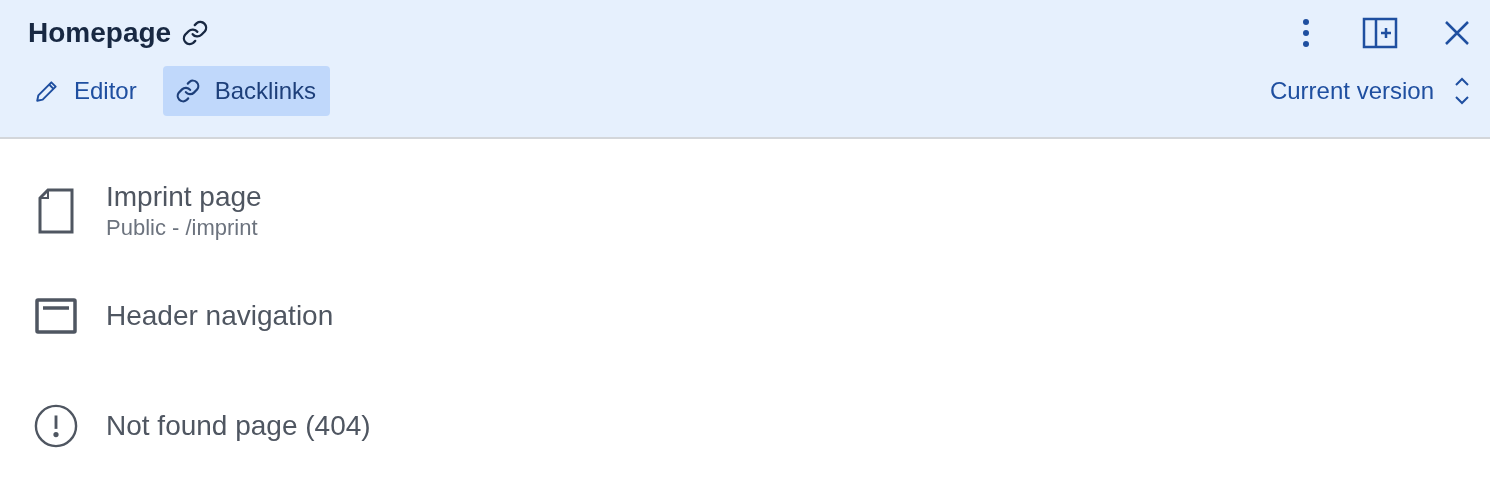 This screenshot has height=488, width=1490. I want to click on tab: Backlinks, so click(246, 91).